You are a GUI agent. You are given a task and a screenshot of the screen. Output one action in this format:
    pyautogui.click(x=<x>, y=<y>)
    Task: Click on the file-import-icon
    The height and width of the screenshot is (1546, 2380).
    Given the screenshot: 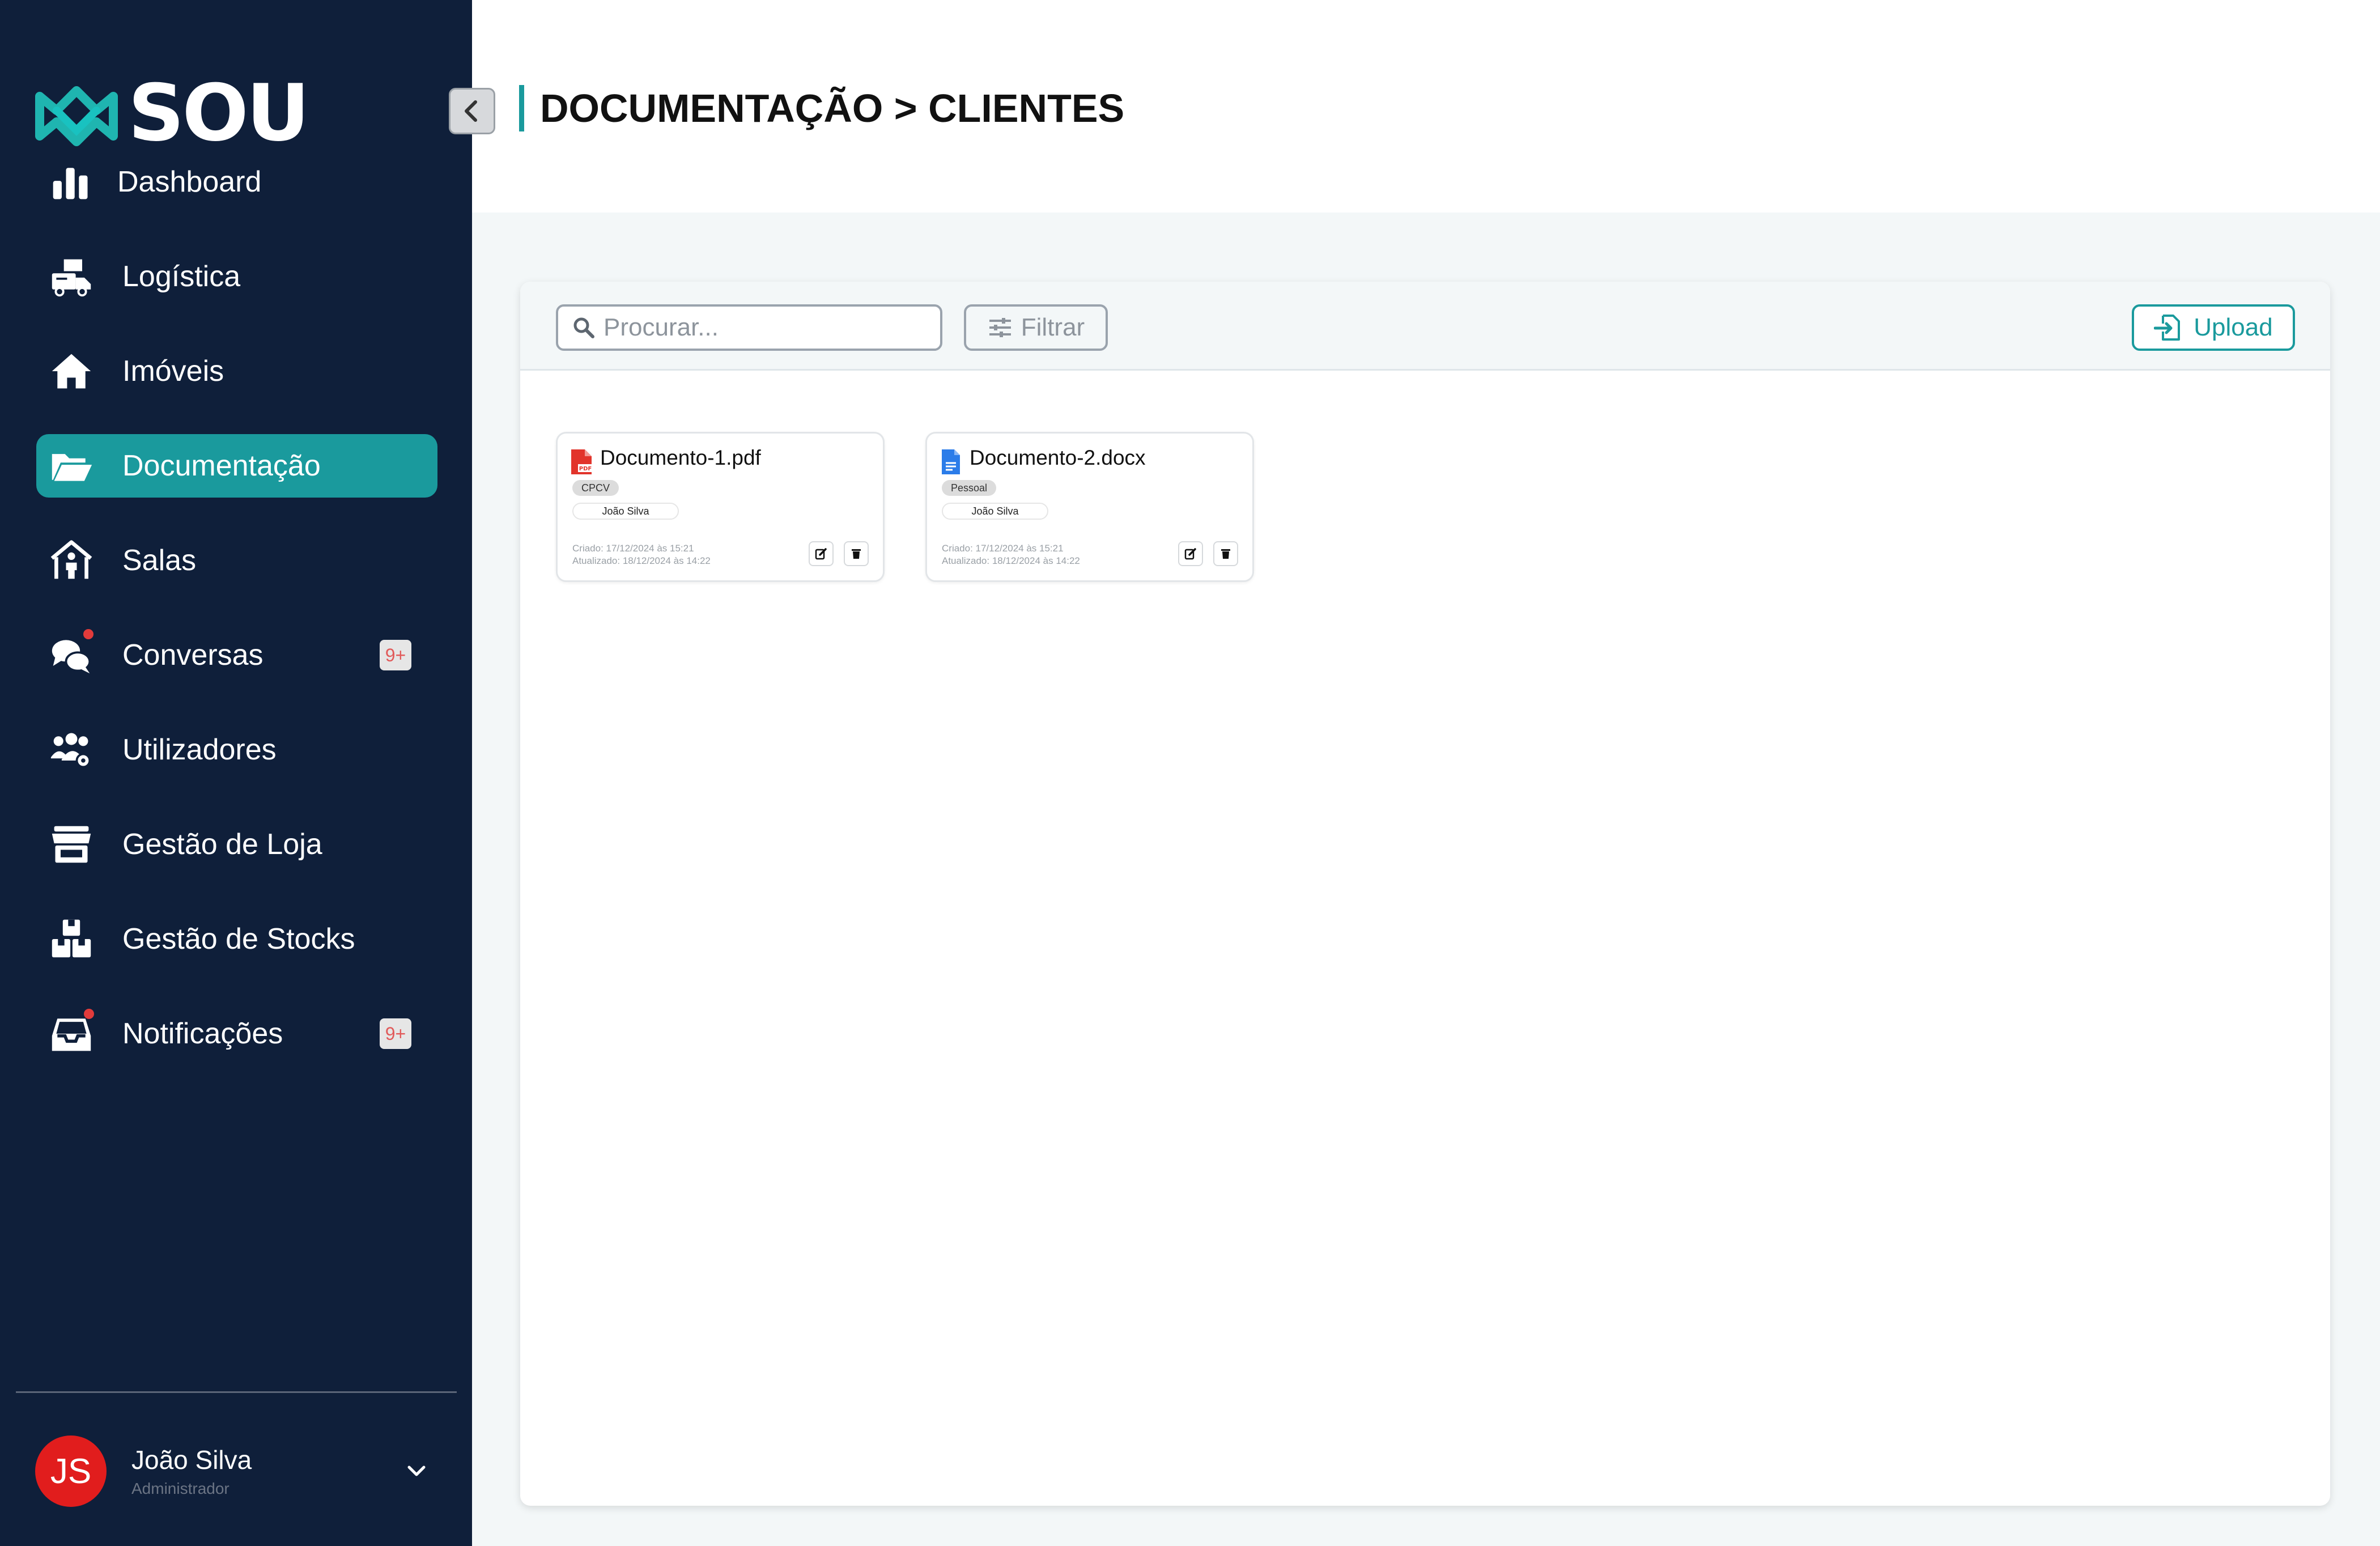 What is the action you would take?
    pyautogui.click(x=2167, y=328)
    